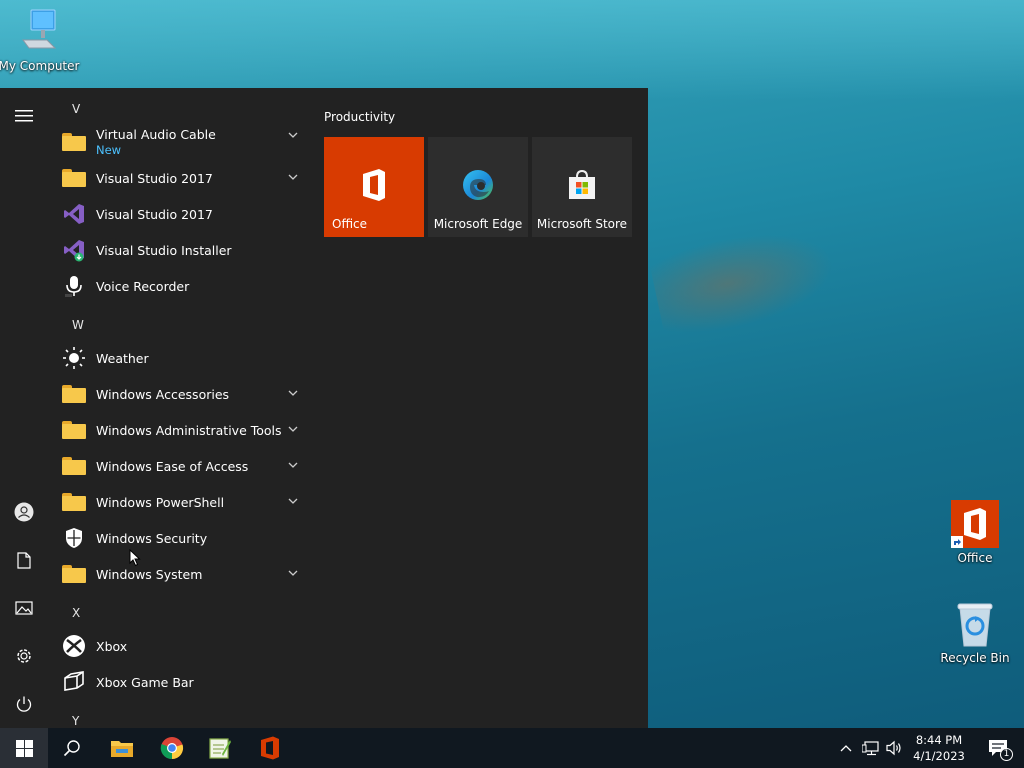 The height and width of the screenshot is (768, 1024). Describe the element at coordinates (149, 574) in the screenshot. I see `app-name: Windows System` at that location.